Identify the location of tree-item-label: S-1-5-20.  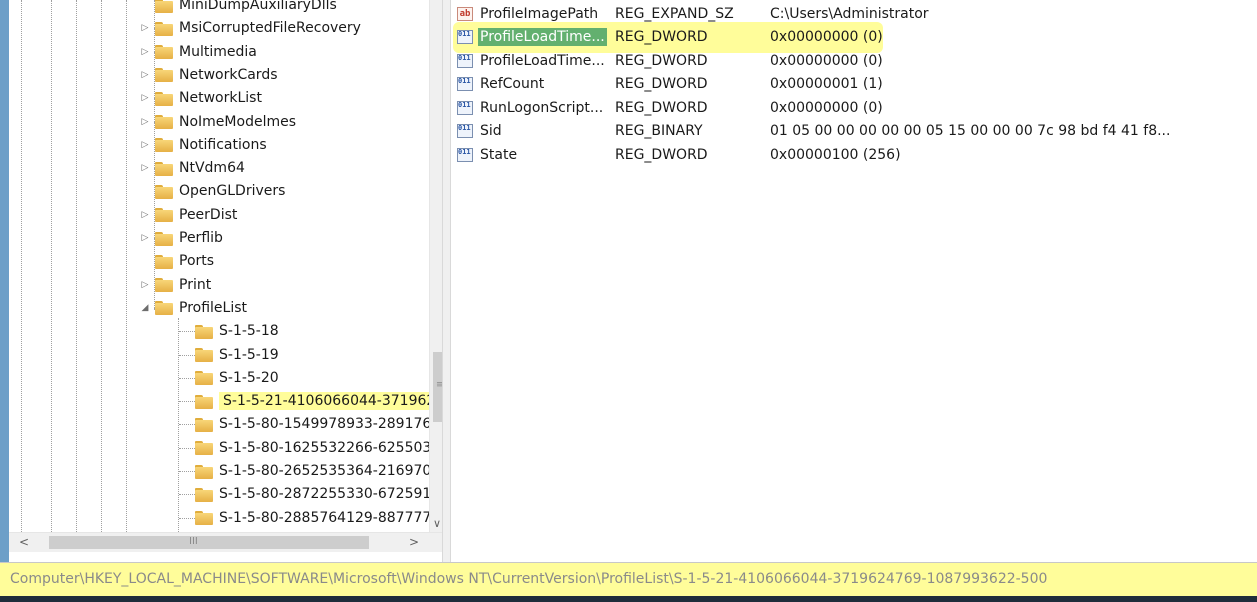
(249, 377).